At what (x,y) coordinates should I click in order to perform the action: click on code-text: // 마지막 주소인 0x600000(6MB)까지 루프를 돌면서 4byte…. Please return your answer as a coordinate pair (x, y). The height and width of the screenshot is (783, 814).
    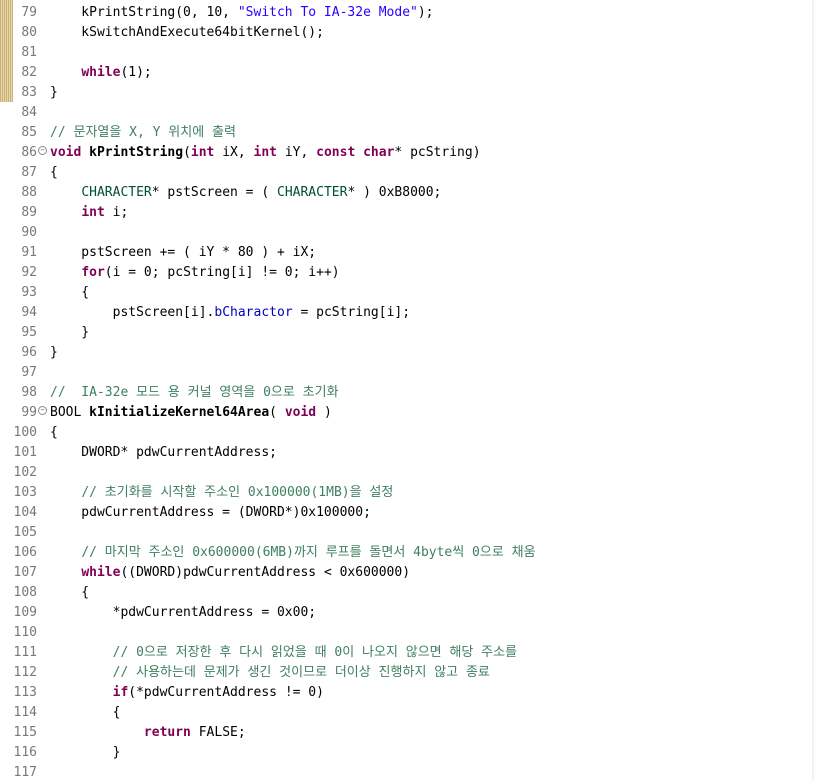
    Looking at the image, I should click on (293, 553).